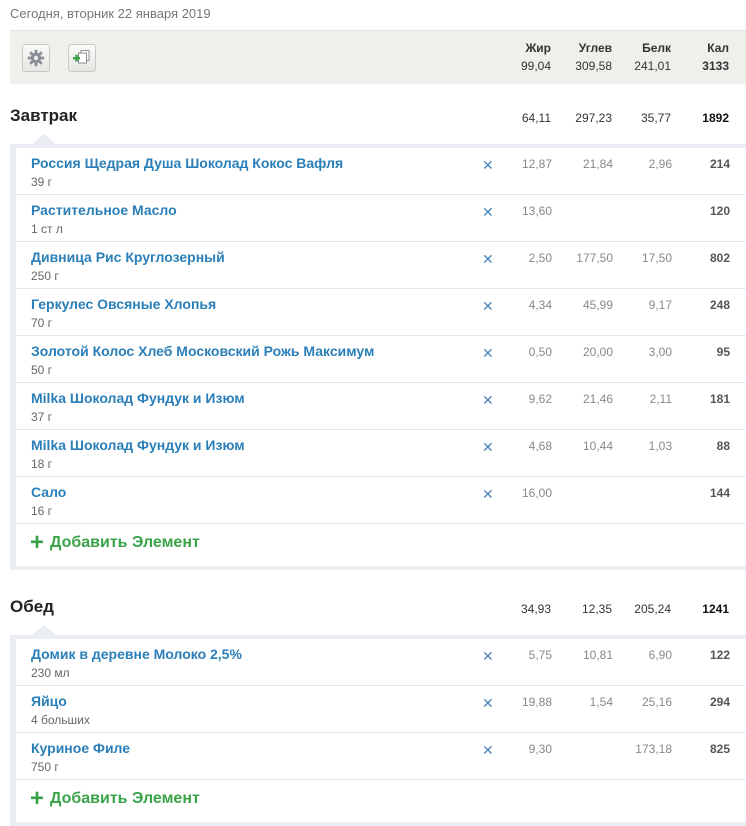  What do you see at coordinates (44, 115) in the screenshot?
I see `meal-title: Завтрак` at bounding box center [44, 115].